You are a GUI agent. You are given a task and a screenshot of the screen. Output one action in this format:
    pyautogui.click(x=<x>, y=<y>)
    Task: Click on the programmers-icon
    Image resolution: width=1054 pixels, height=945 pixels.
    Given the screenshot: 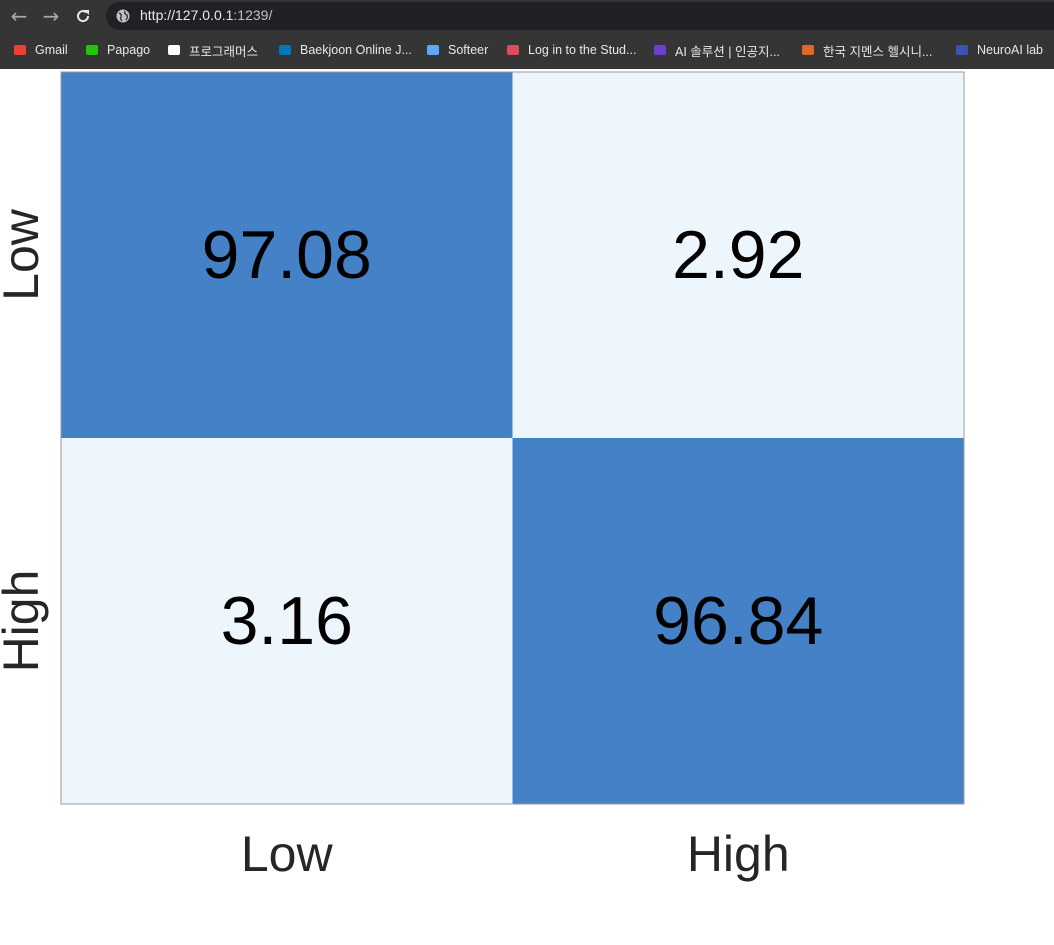 What is the action you would take?
    pyautogui.click(x=174, y=50)
    